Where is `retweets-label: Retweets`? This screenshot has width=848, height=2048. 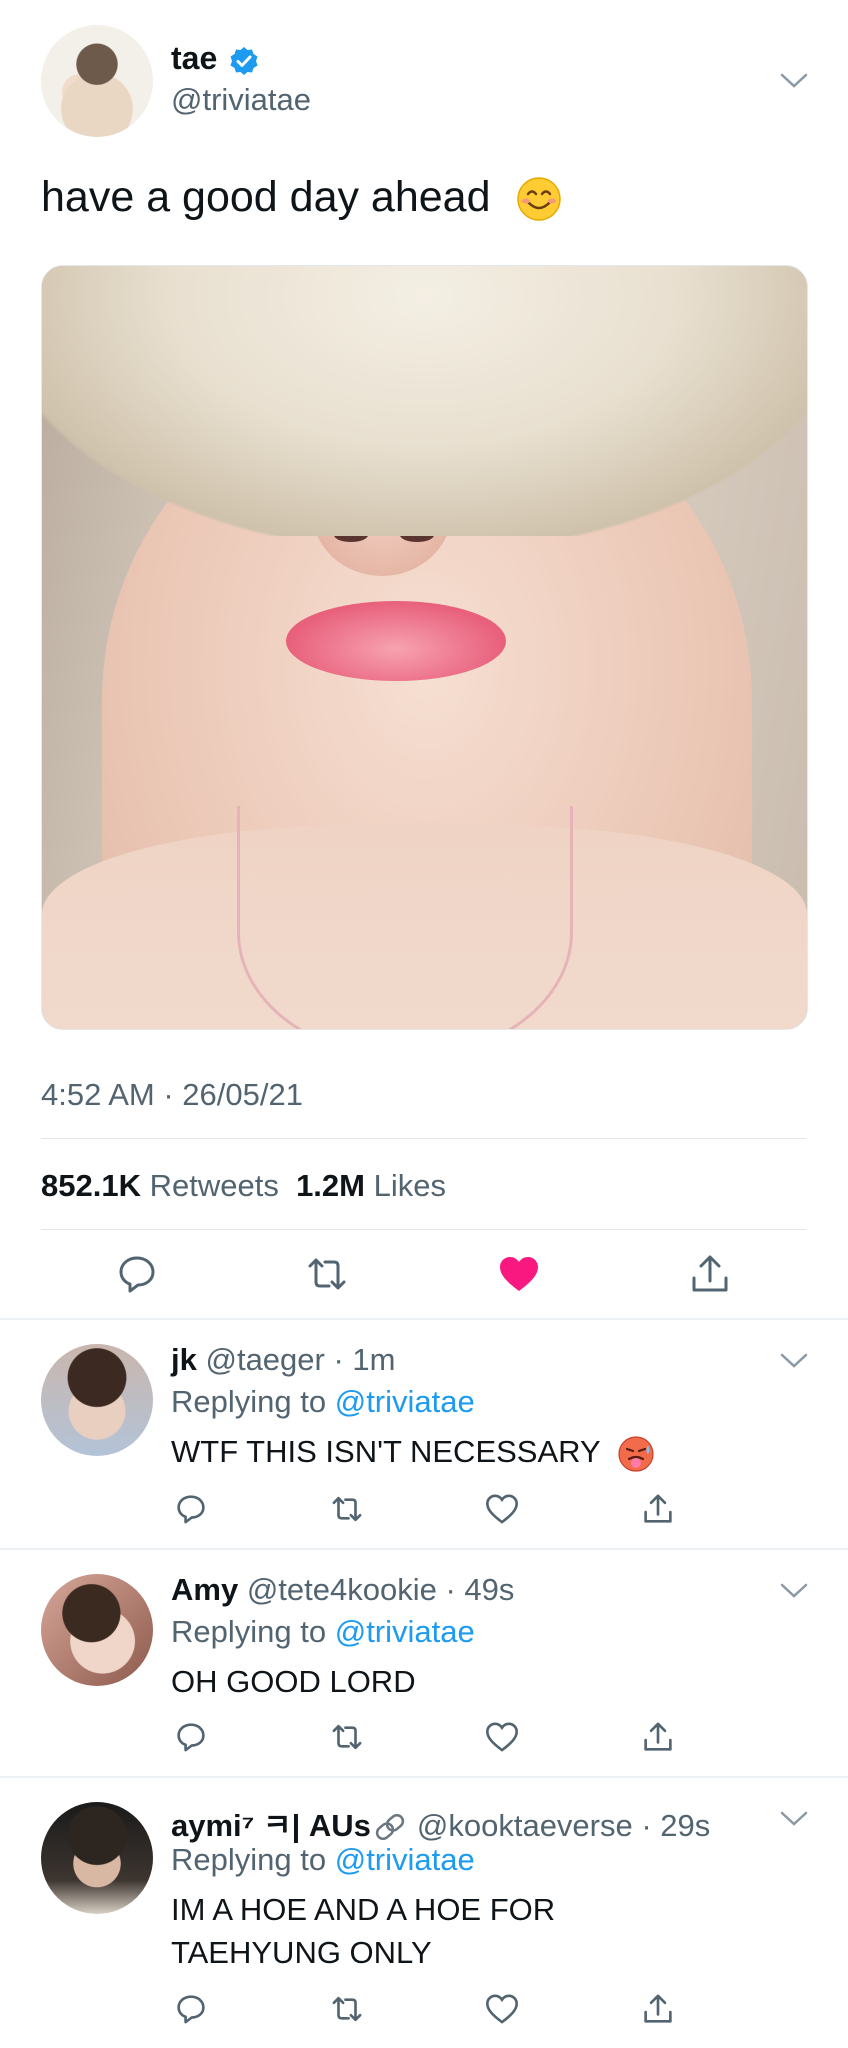 retweets-label: Retweets is located at coordinates (214, 1185).